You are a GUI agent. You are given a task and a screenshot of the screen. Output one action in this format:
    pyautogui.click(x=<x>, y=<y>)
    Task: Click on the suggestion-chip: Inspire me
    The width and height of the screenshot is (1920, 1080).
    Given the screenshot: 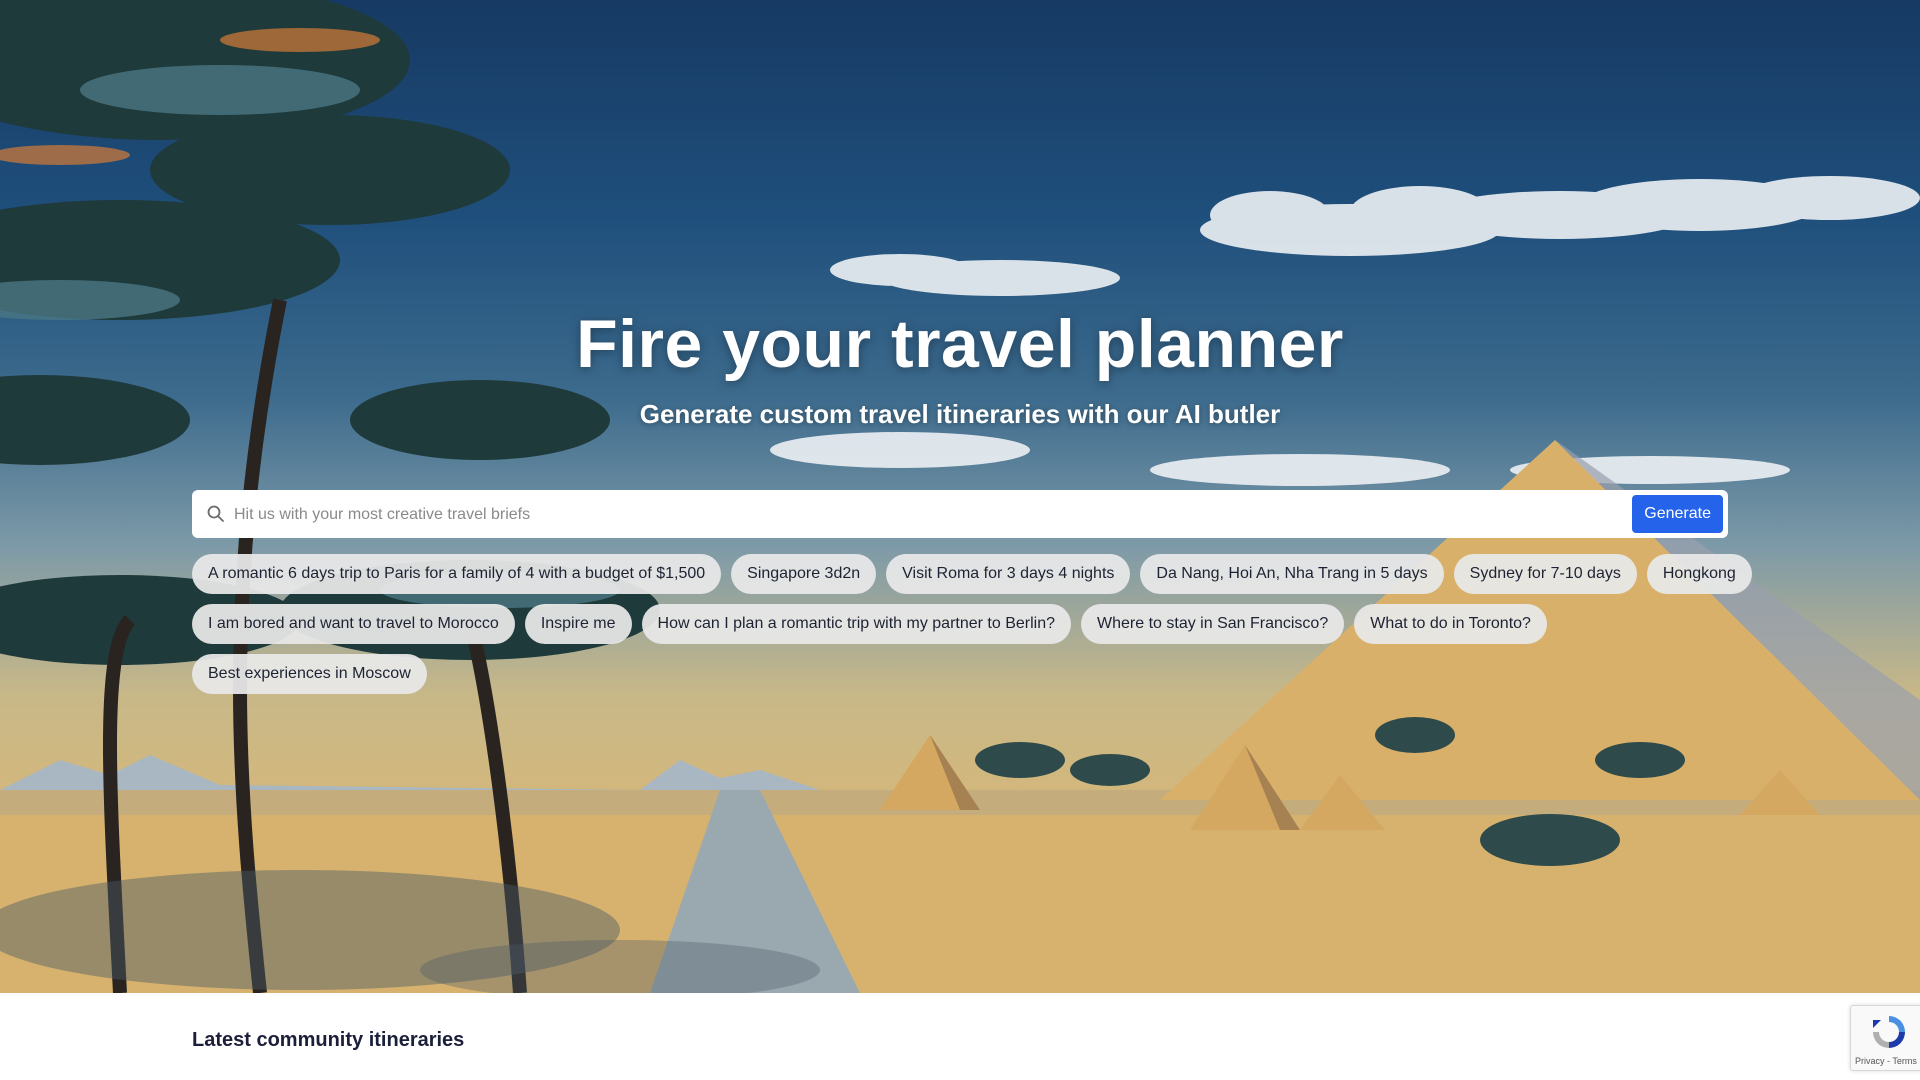 What is the action you would take?
    pyautogui.click(x=578, y=624)
    